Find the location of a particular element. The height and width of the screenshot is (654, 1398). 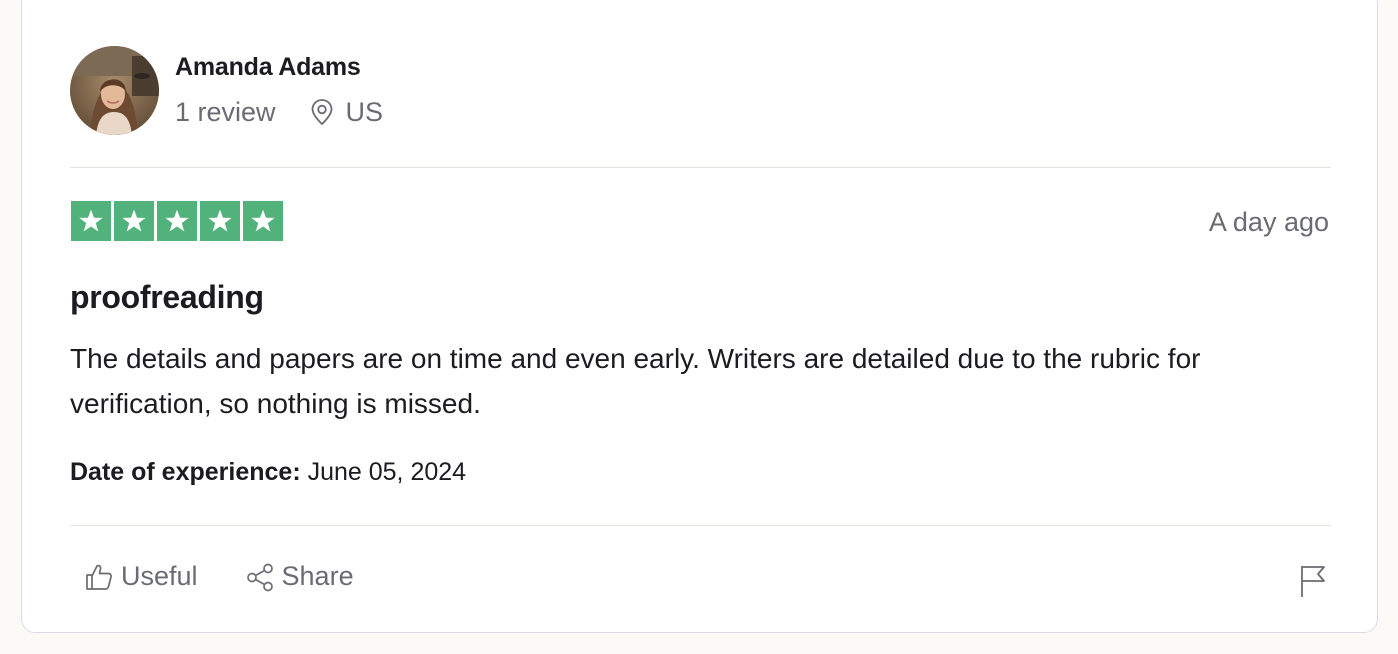

report-flag-button is located at coordinates (1313, 583).